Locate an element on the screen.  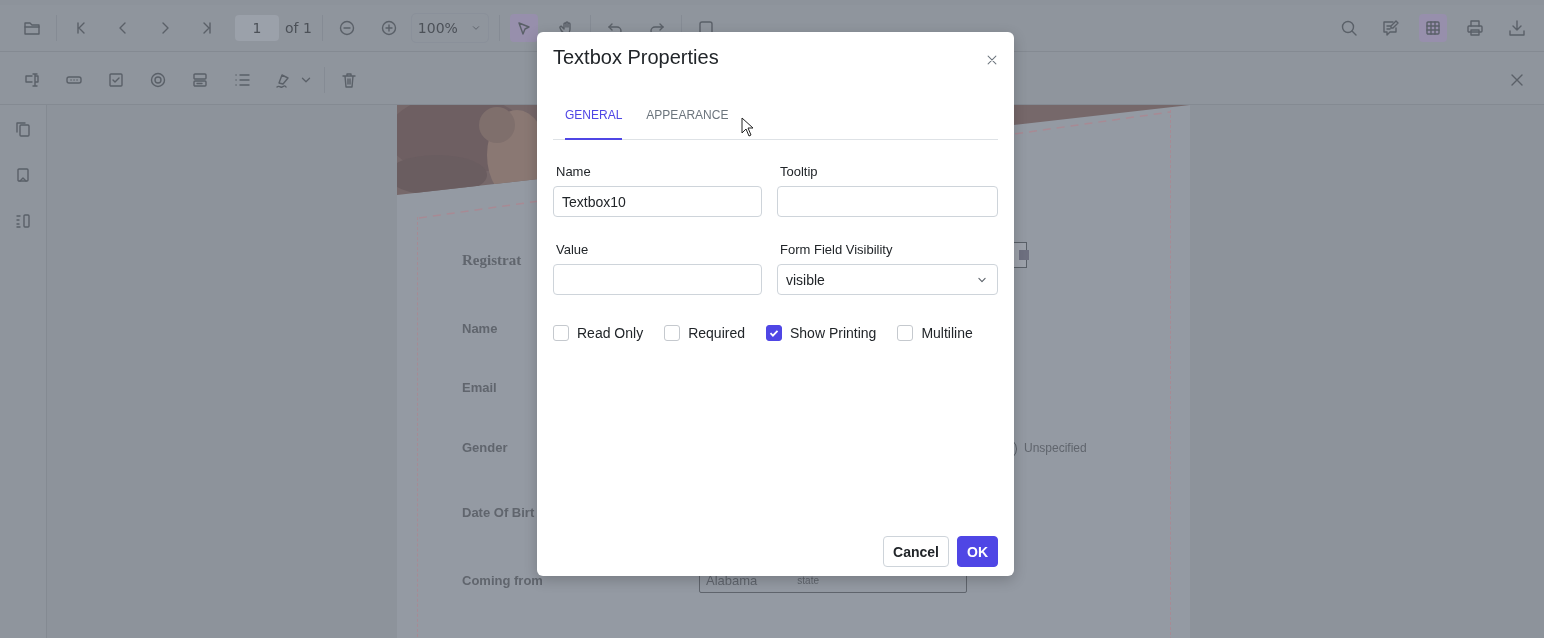
checkbox is located at coordinates (774, 333).